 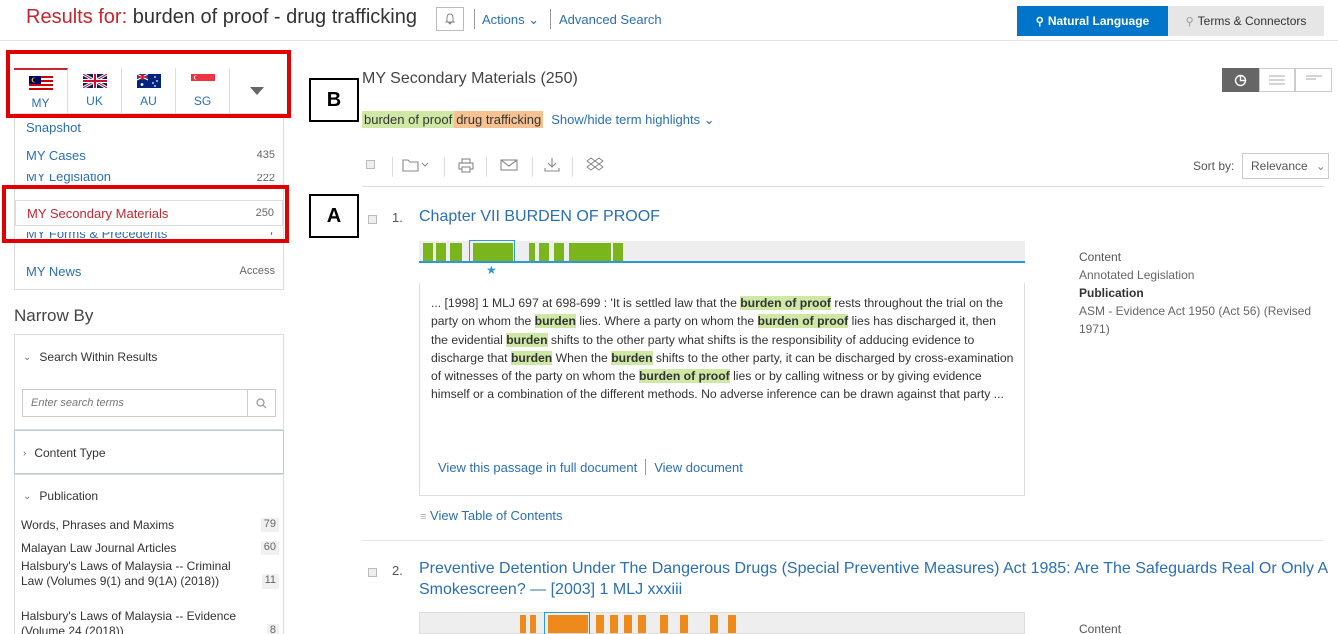 I want to click on terms-connectors-label: Terms & Connectors, so click(x=1252, y=21).